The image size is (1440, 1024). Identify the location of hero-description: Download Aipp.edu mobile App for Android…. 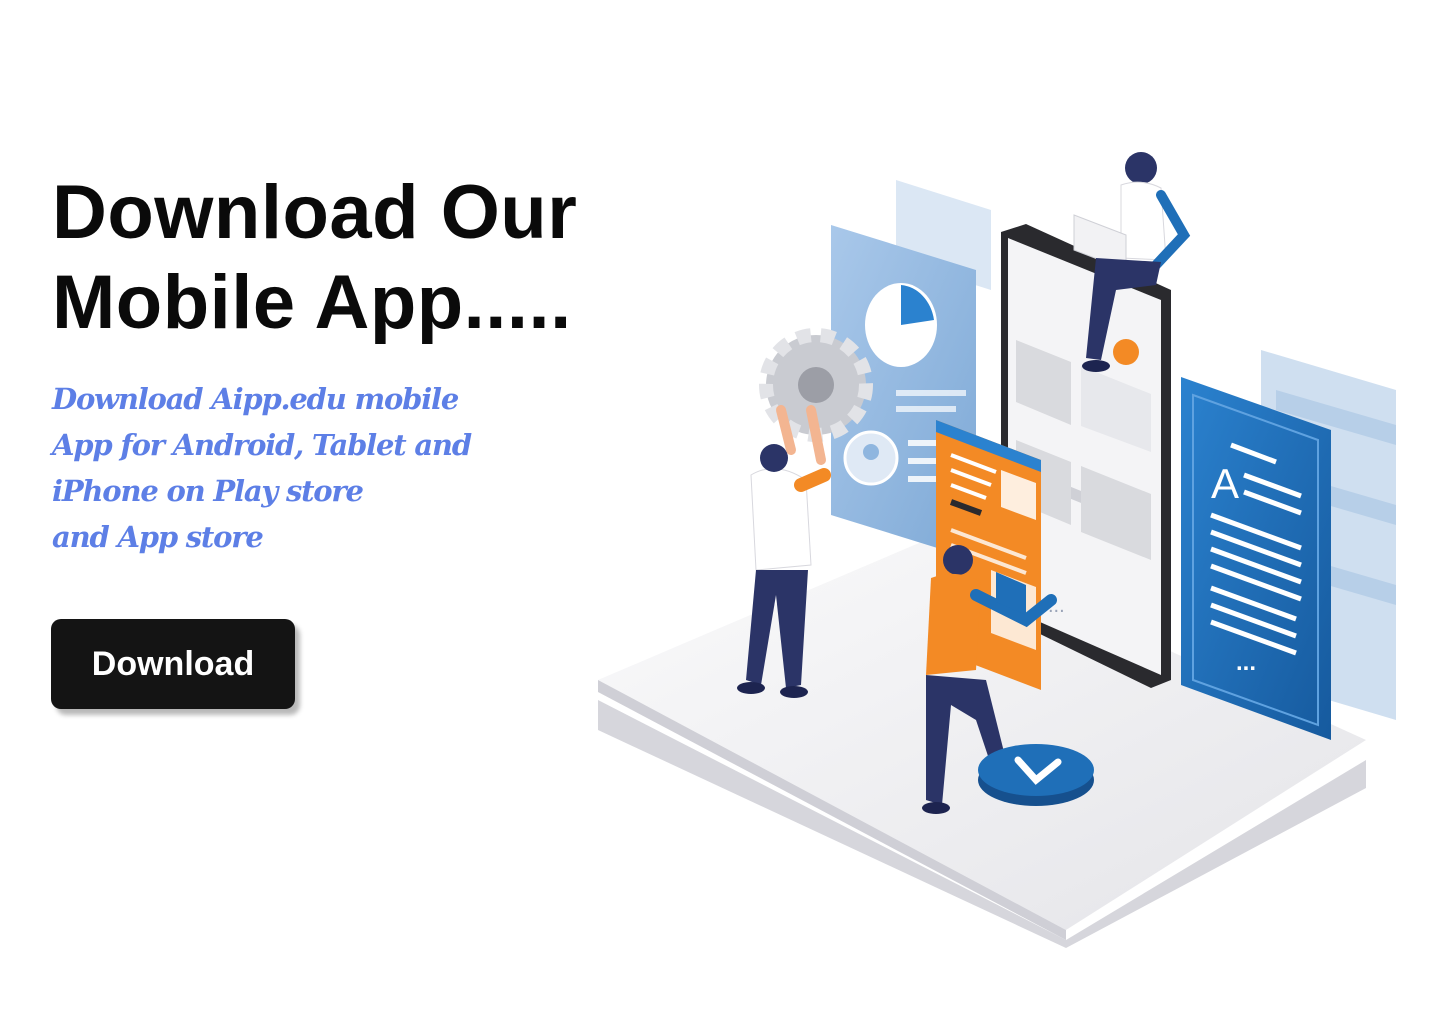
(262, 468).